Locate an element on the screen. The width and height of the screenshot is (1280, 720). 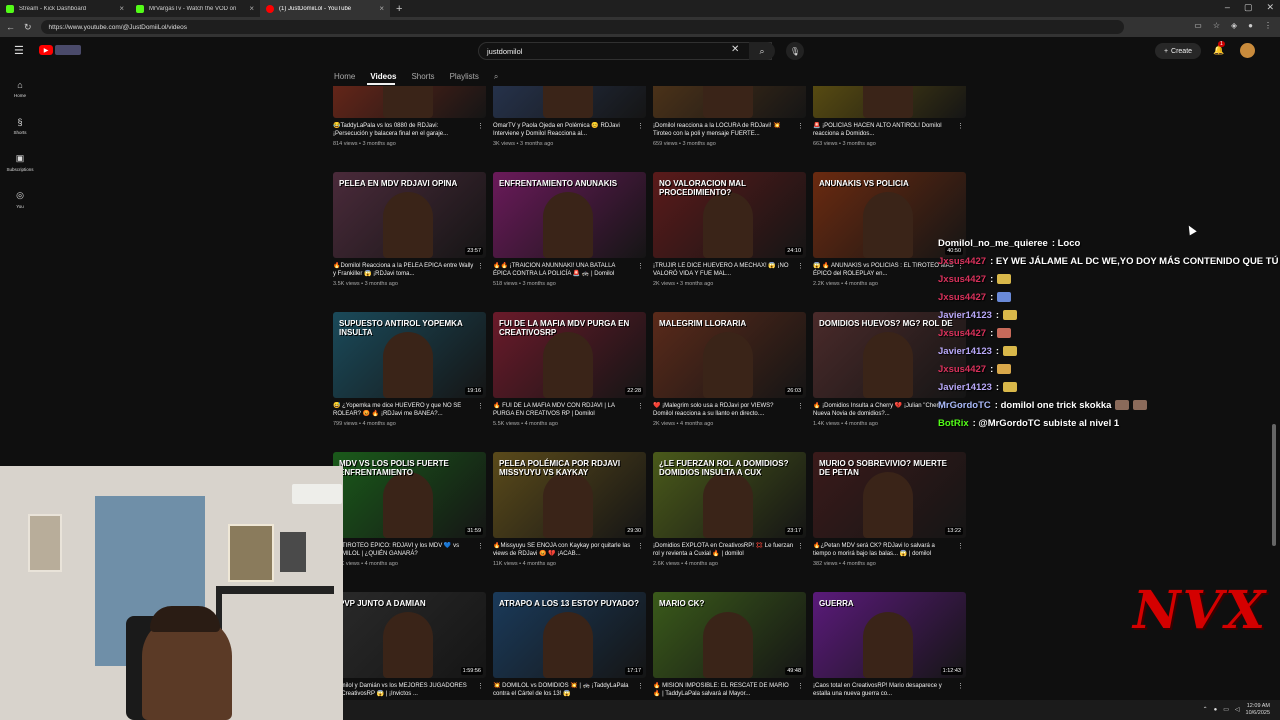
reload-icon: ↻ is located at coordinates (28, 27).